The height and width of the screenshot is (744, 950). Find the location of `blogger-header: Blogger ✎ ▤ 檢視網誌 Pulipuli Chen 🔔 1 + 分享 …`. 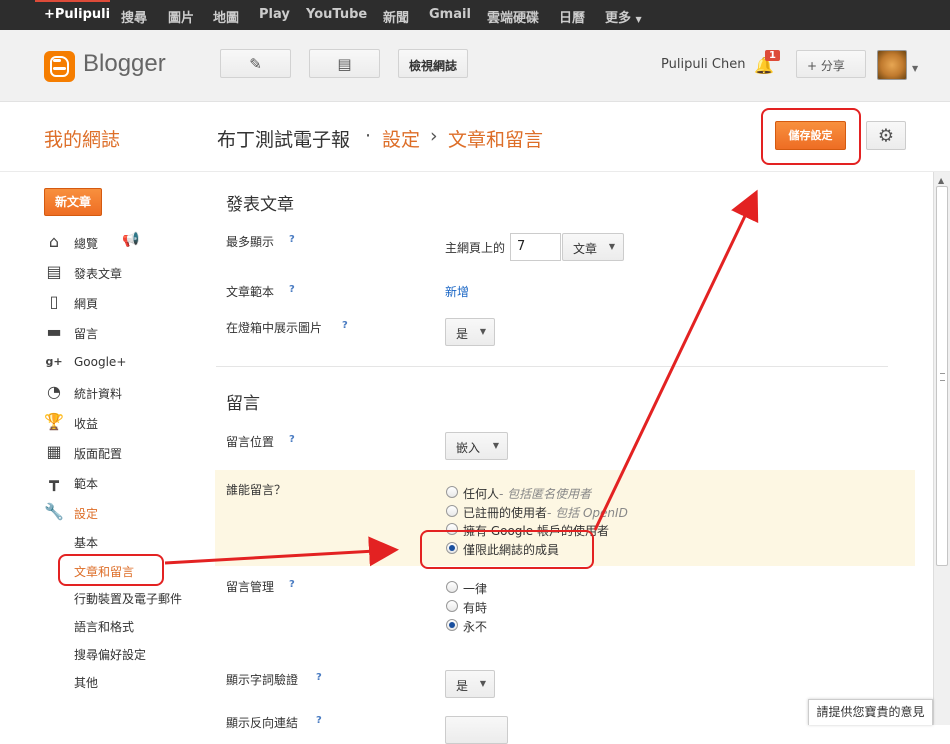

blogger-header: Blogger ✎ ▤ 檢視網誌 Pulipuli Chen 🔔 1 + 分享 … is located at coordinates (475, 66).